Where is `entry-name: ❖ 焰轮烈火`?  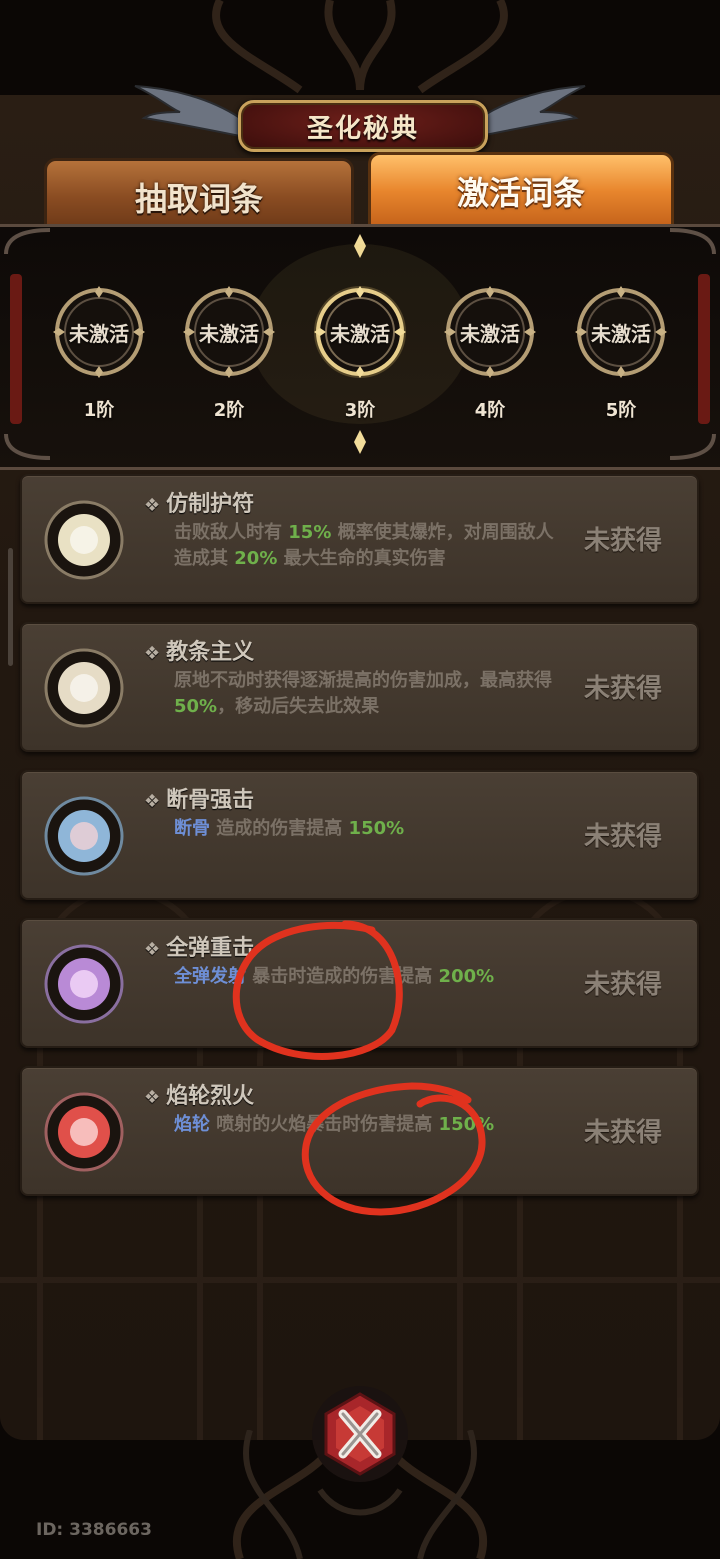 entry-name: ❖ 焰轮烈火 is located at coordinates (199, 1094).